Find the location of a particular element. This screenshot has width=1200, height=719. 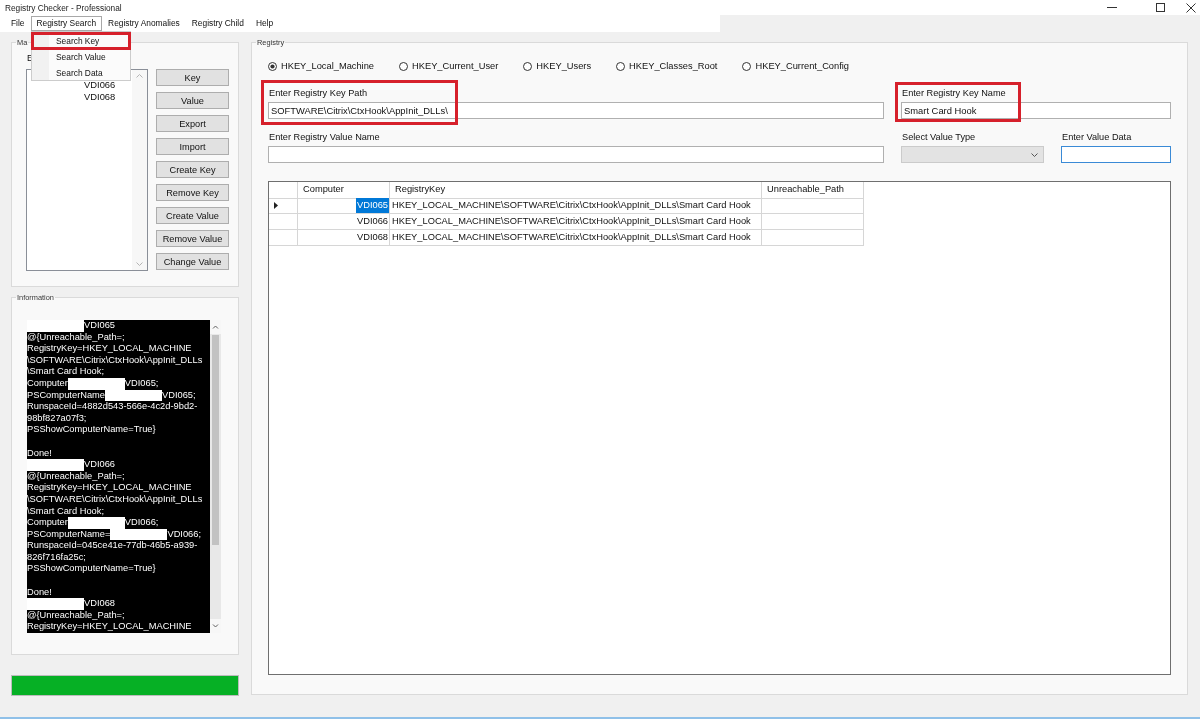

radio-button: HKEY_Classes_Root is located at coordinates (667, 66).